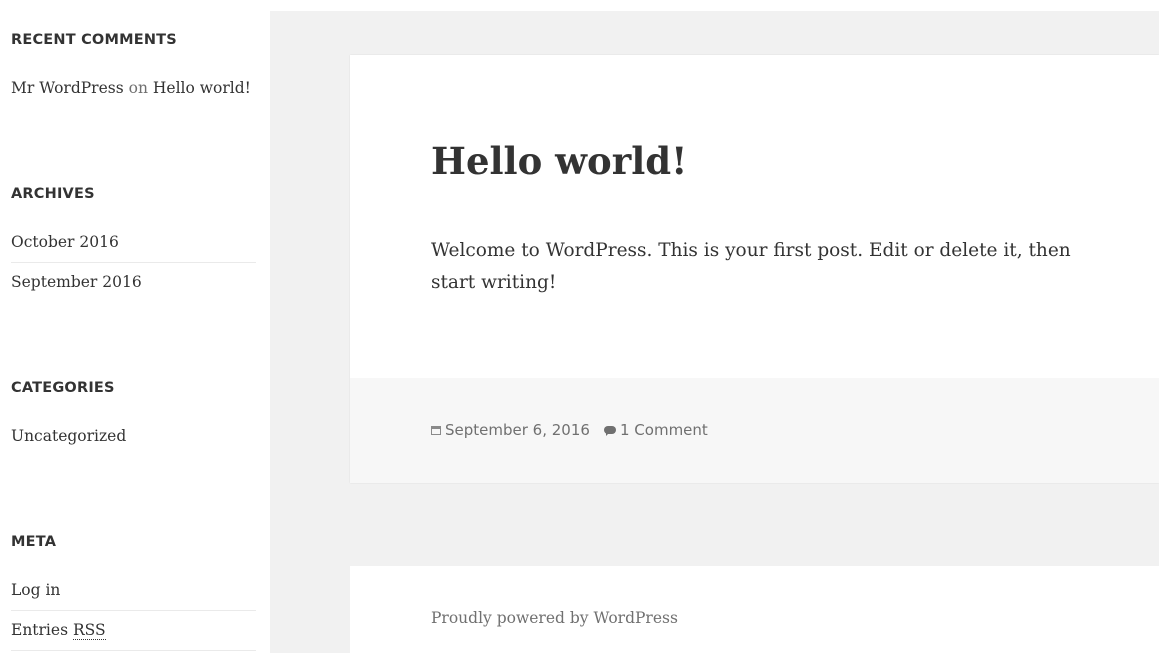  What do you see at coordinates (554, 618) in the screenshot?
I see `powered-by-link: Proudly powered by WordPress` at bounding box center [554, 618].